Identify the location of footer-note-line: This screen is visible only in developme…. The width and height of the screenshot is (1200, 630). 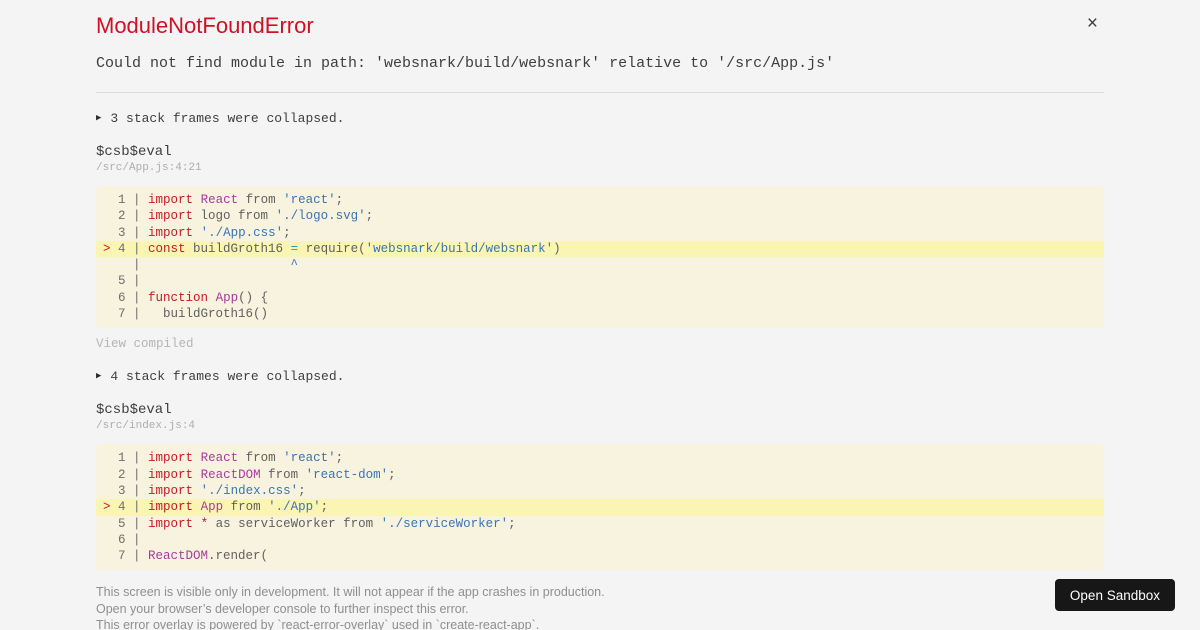
(350, 592).